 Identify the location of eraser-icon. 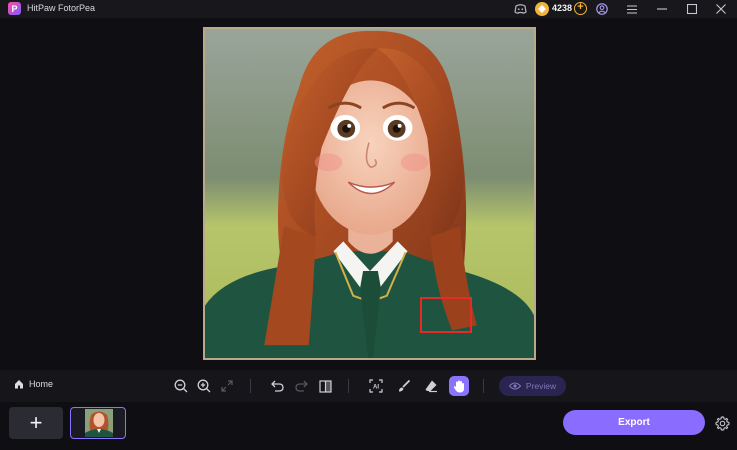
(431, 386).